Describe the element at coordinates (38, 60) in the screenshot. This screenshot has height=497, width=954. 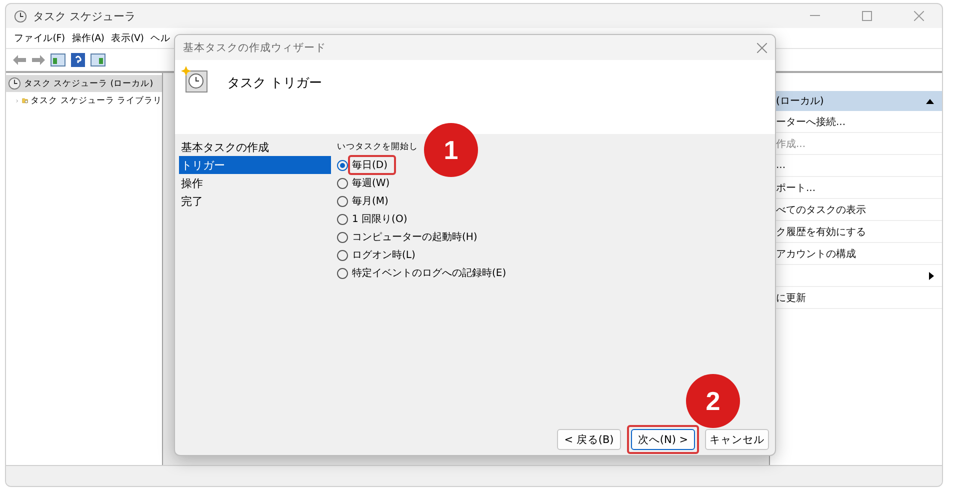
I see `forward-arrow-icon` at that location.